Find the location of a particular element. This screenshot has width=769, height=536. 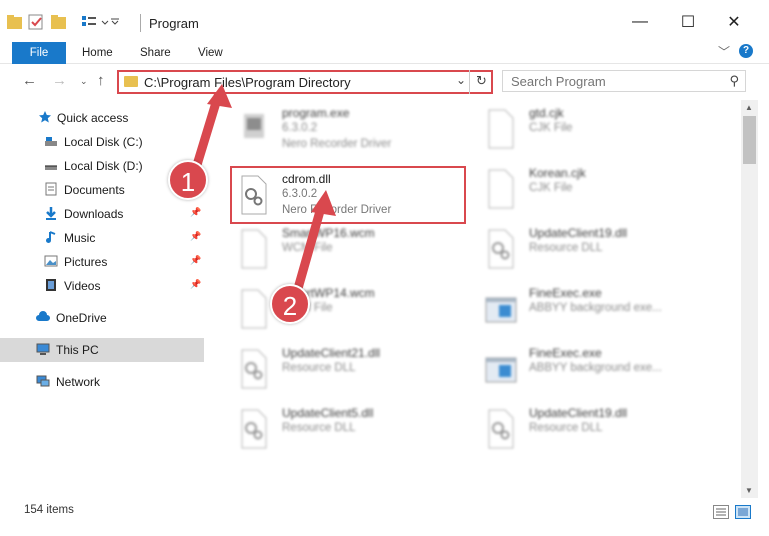

computer-icon is located at coordinates (43, 349).